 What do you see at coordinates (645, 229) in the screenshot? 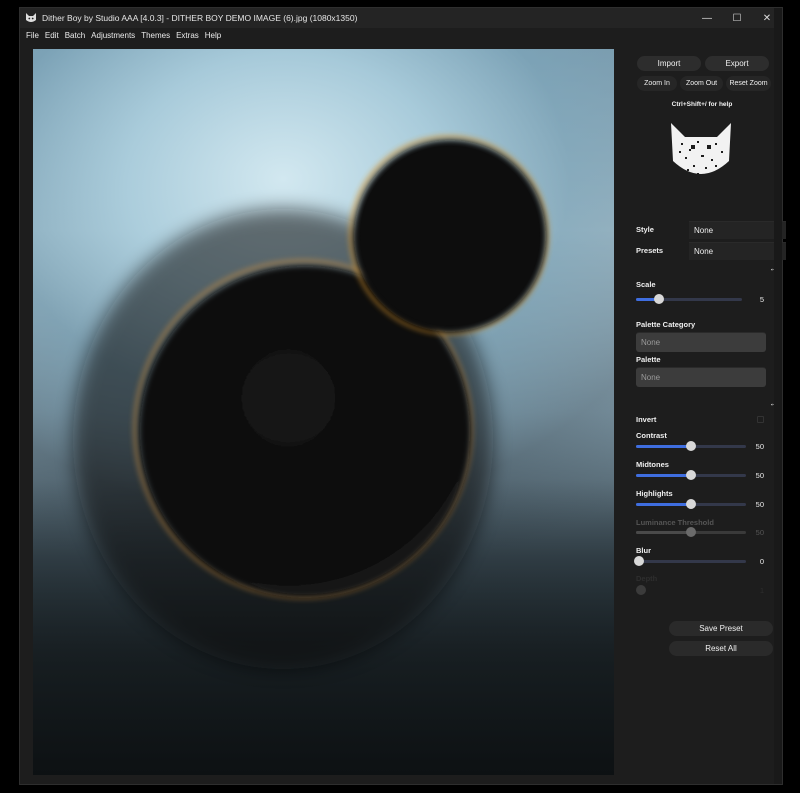
I see `style-label: Style` at bounding box center [645, 229].